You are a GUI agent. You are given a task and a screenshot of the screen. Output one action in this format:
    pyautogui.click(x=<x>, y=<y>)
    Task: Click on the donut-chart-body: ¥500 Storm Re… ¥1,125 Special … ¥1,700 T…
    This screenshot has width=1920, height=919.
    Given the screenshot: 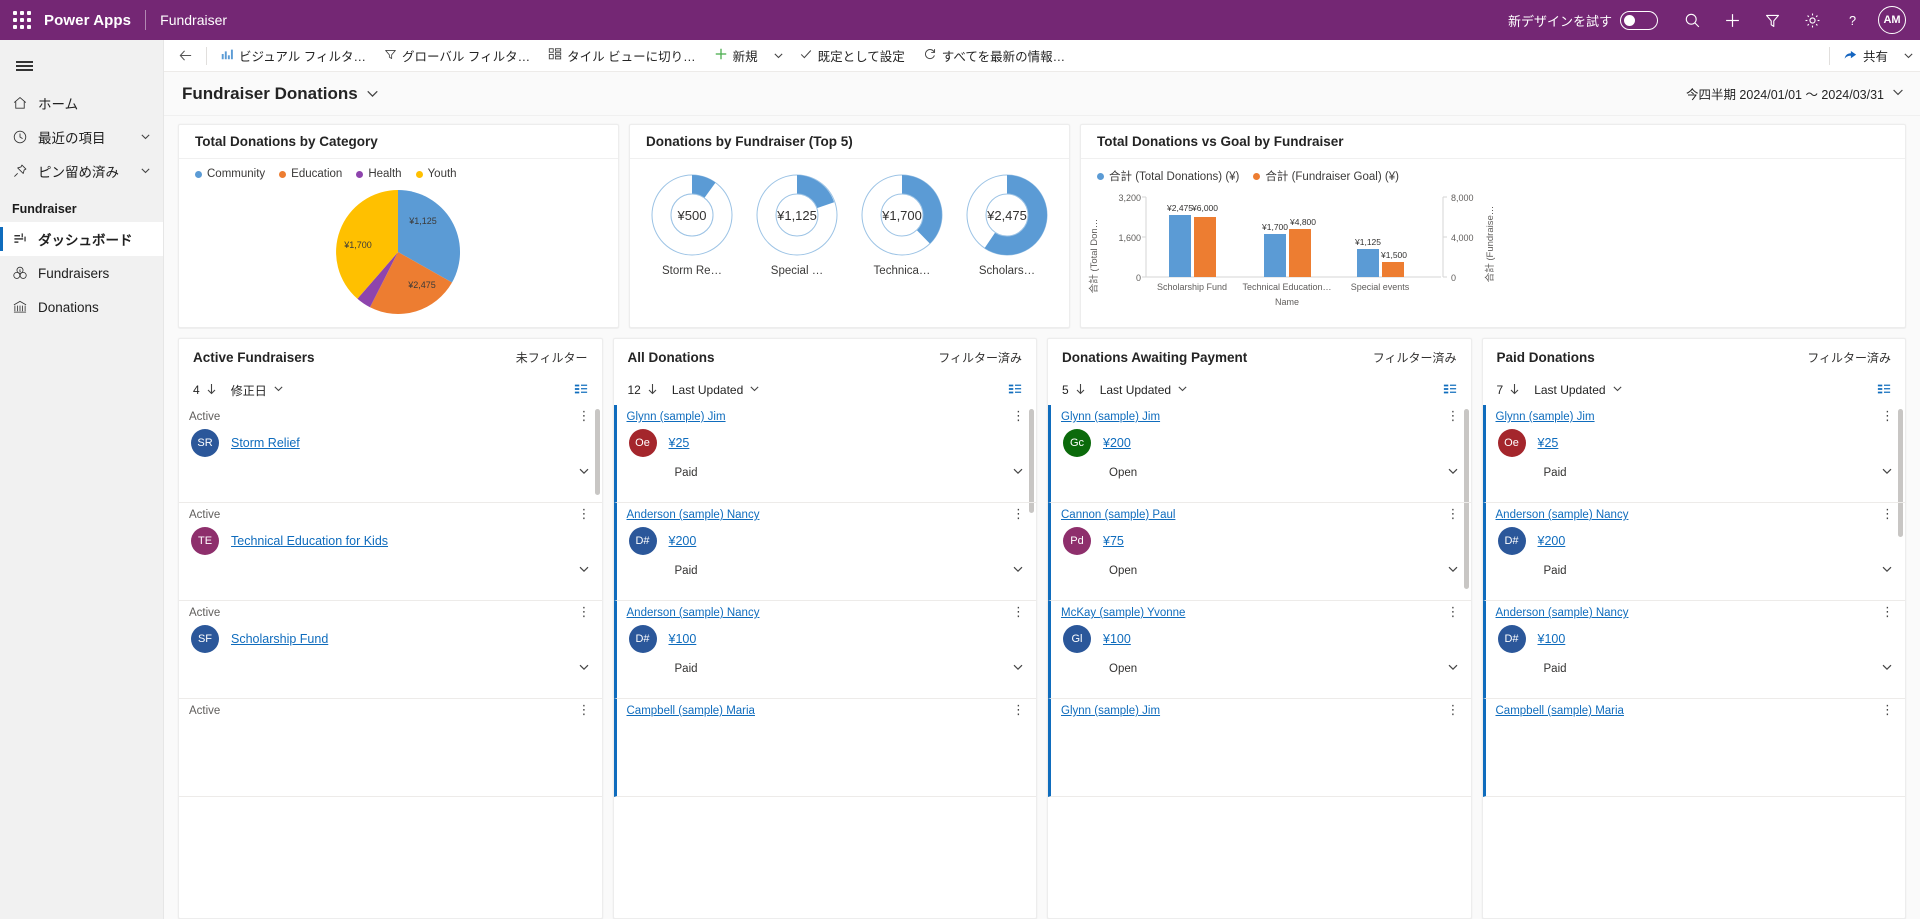 What is the action you would take?
    pyautogui.click(x=849, y=243)
    